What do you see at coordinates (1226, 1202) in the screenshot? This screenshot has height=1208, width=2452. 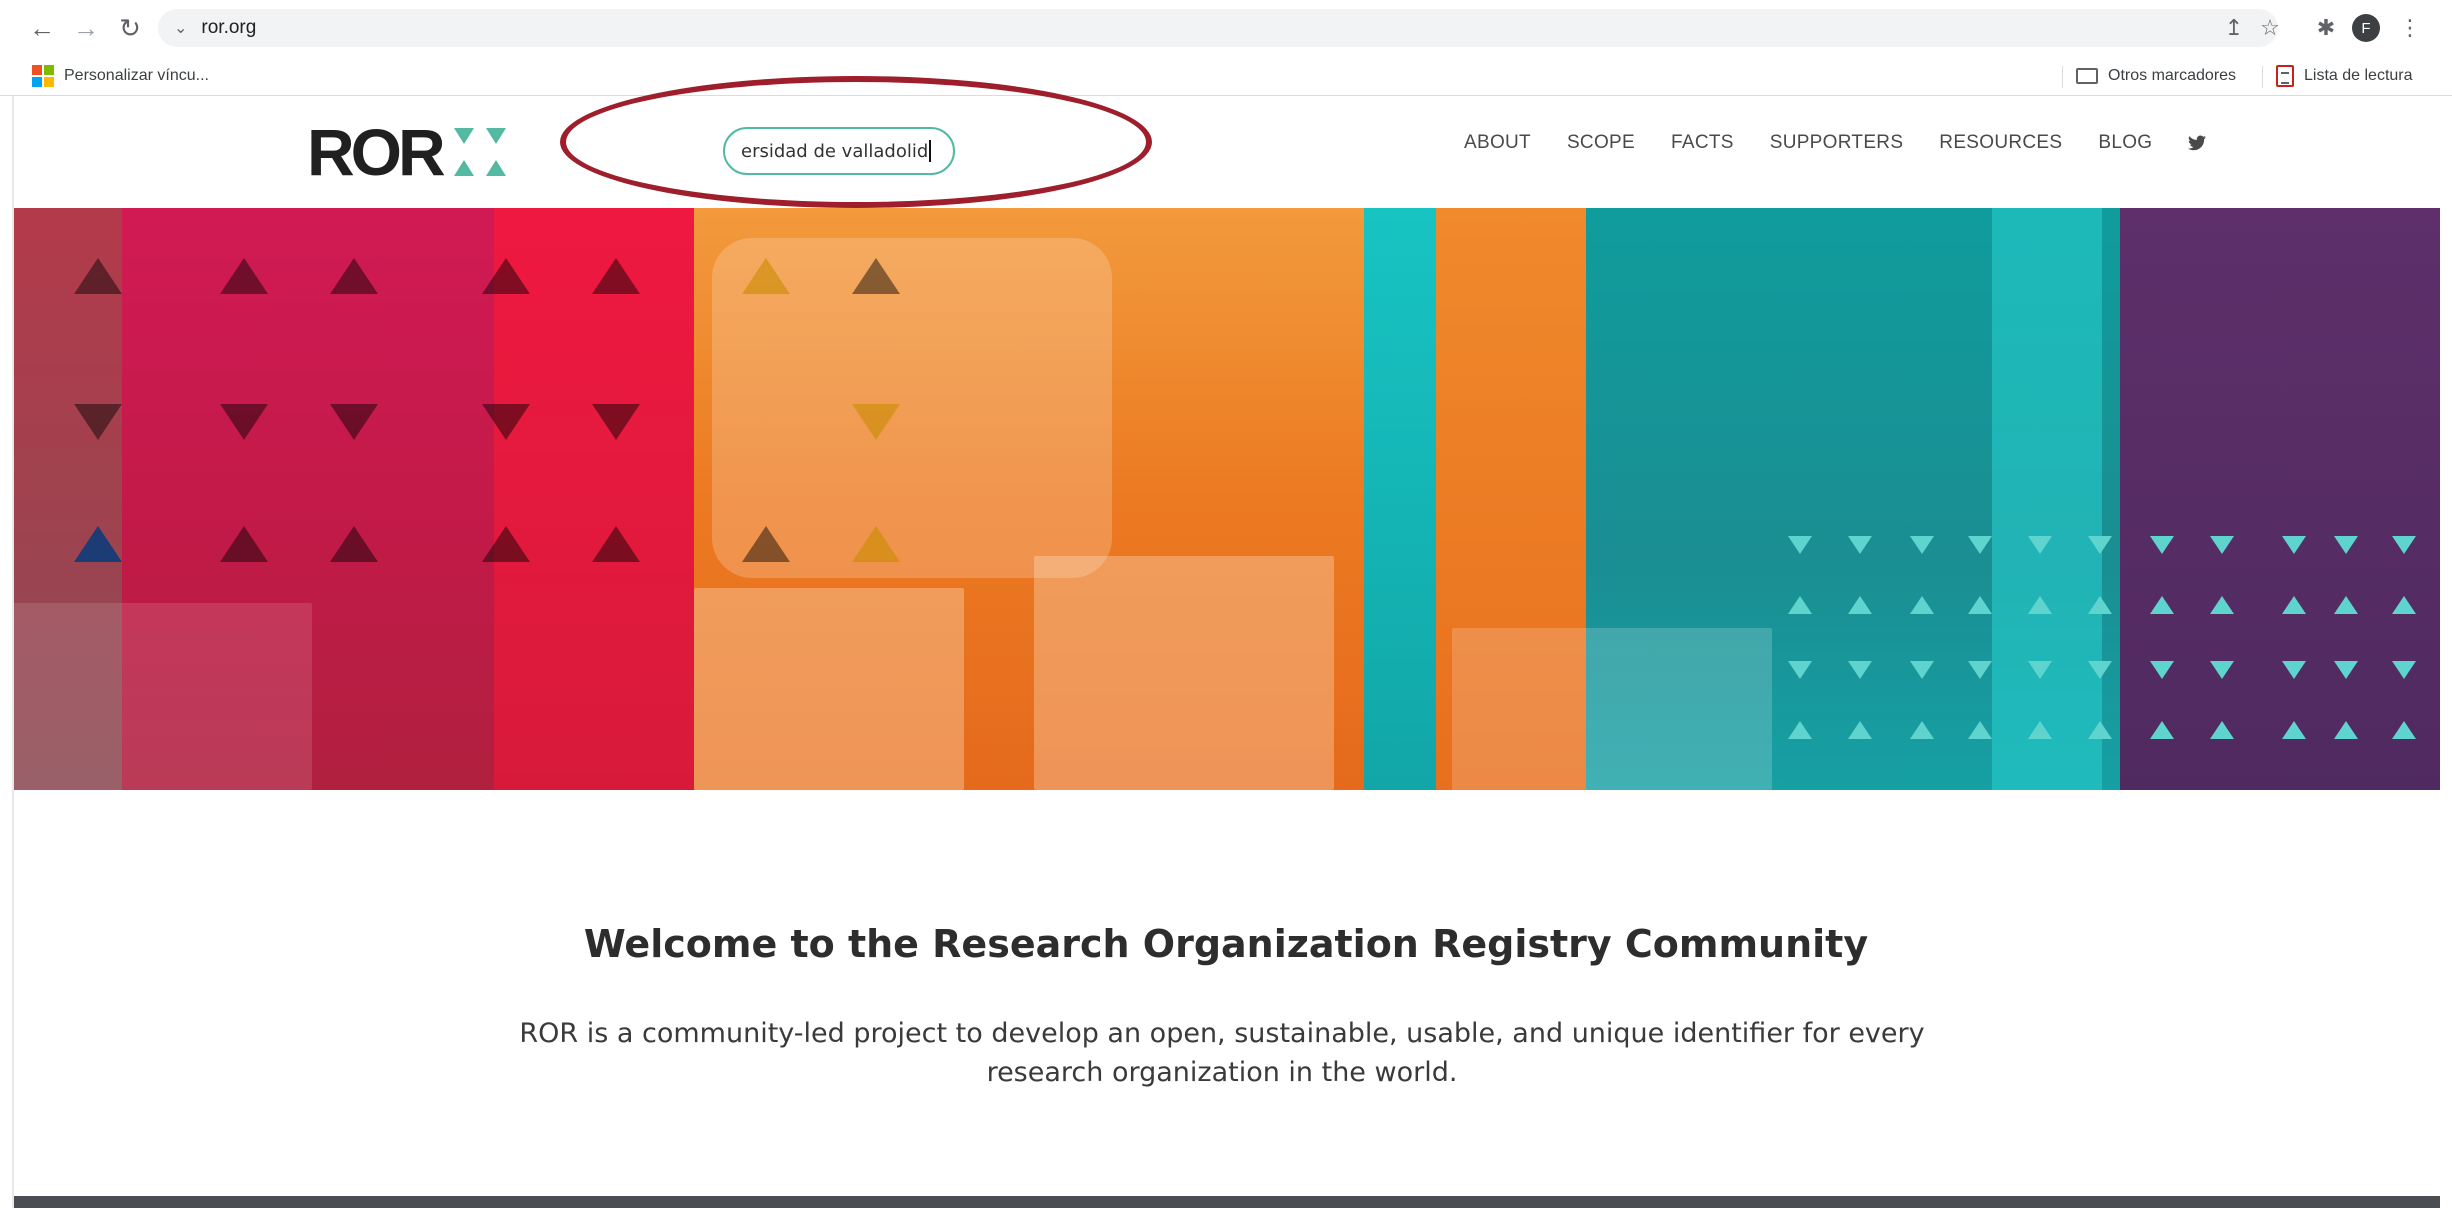 I see `footer-bar` at bounding box center [1226, 1202].